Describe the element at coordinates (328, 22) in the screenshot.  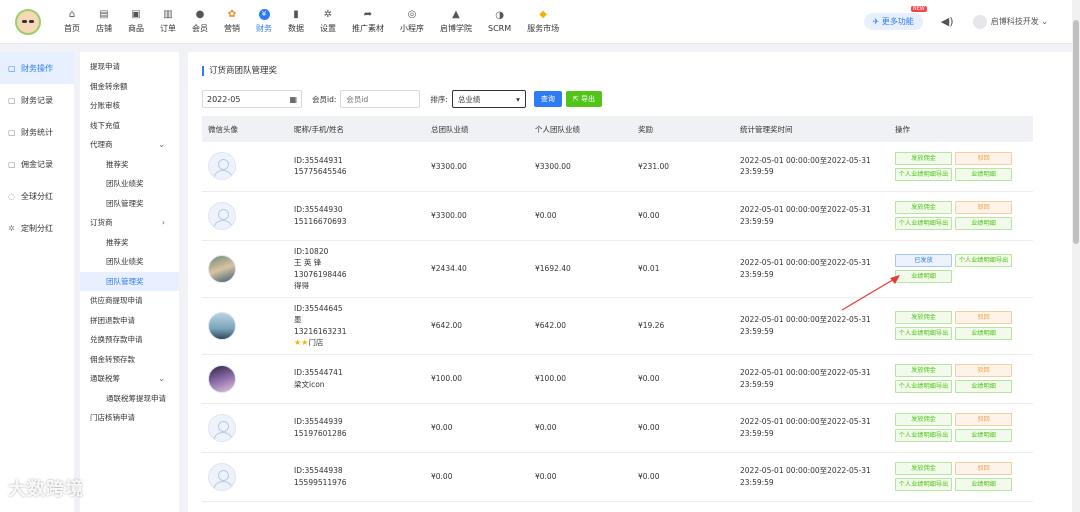
I see `nav-settings: ✲ 设置` at that location.